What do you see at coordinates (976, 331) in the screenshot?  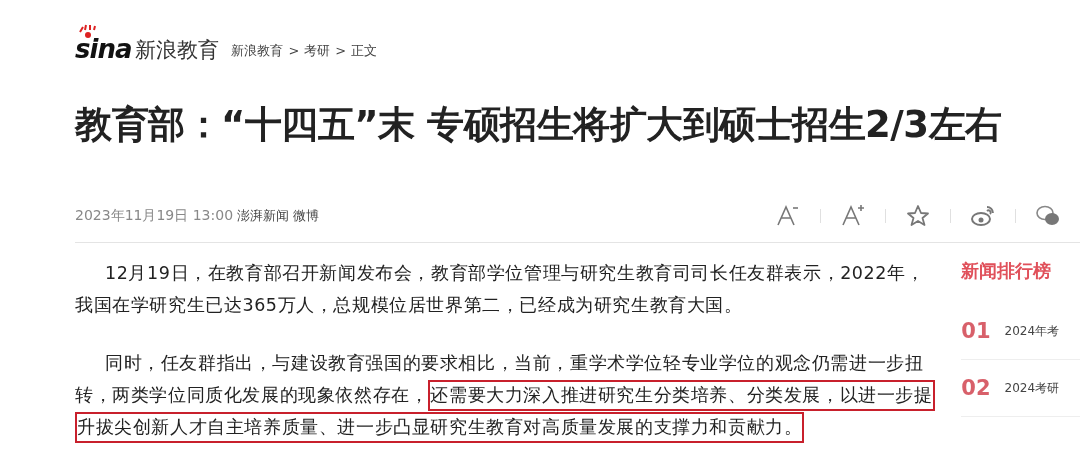 I see `rank-number: 01` at bounding box center [976, 331].